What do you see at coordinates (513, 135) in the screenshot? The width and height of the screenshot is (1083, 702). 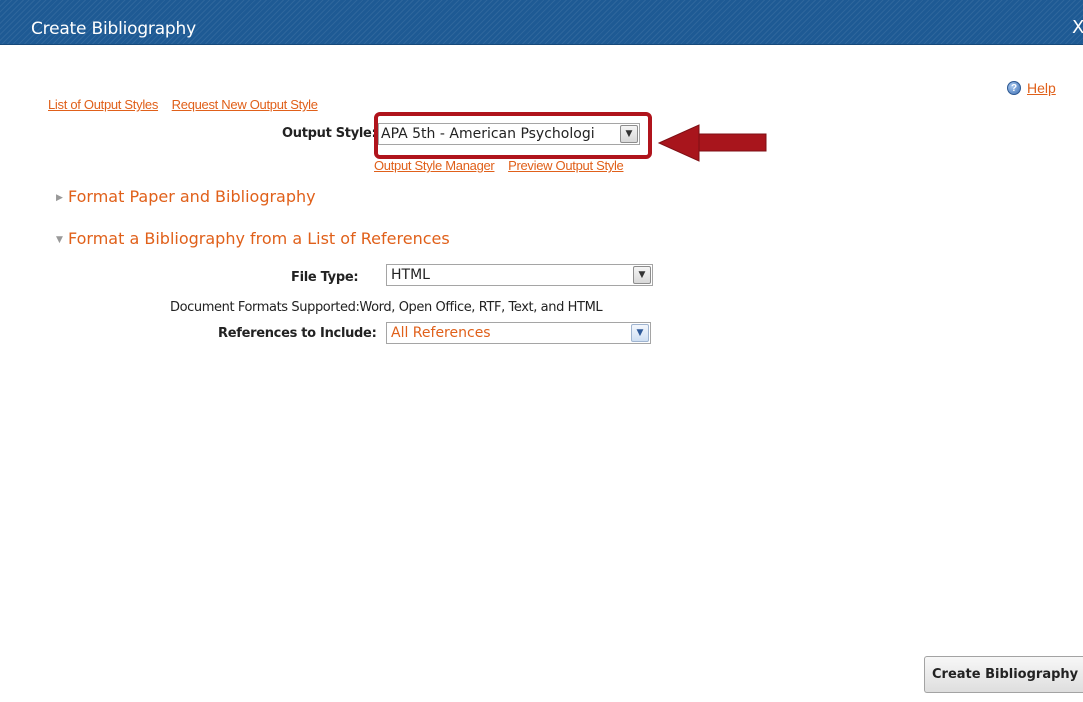 I see `highlight-box` at bounding box center [513, 135].